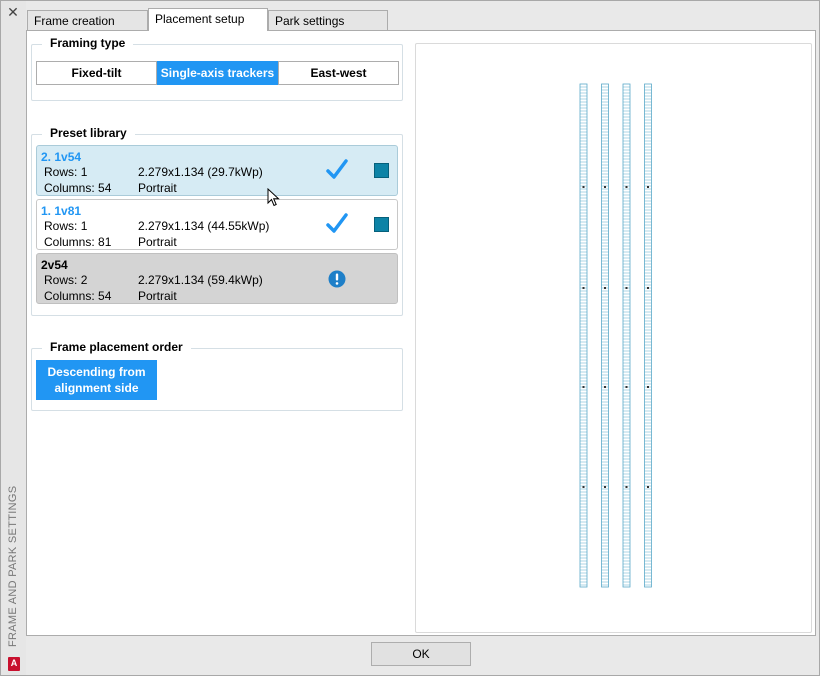 Image resolution: width=820 pixels, height=676 pixels. Describe the element at coordinates (421, 654) in the screenshot. I see `ok-button: OK` at that location.